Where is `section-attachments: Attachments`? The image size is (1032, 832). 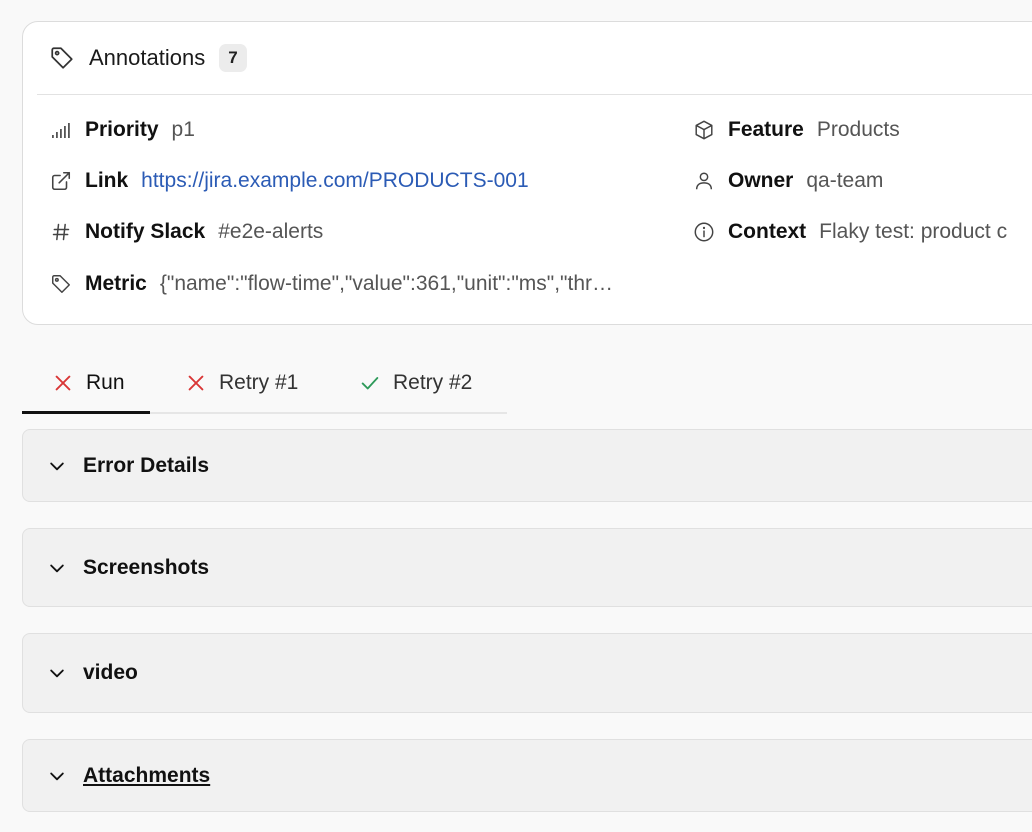 section-attachments: Attachments is located at coordinates (527, 775).